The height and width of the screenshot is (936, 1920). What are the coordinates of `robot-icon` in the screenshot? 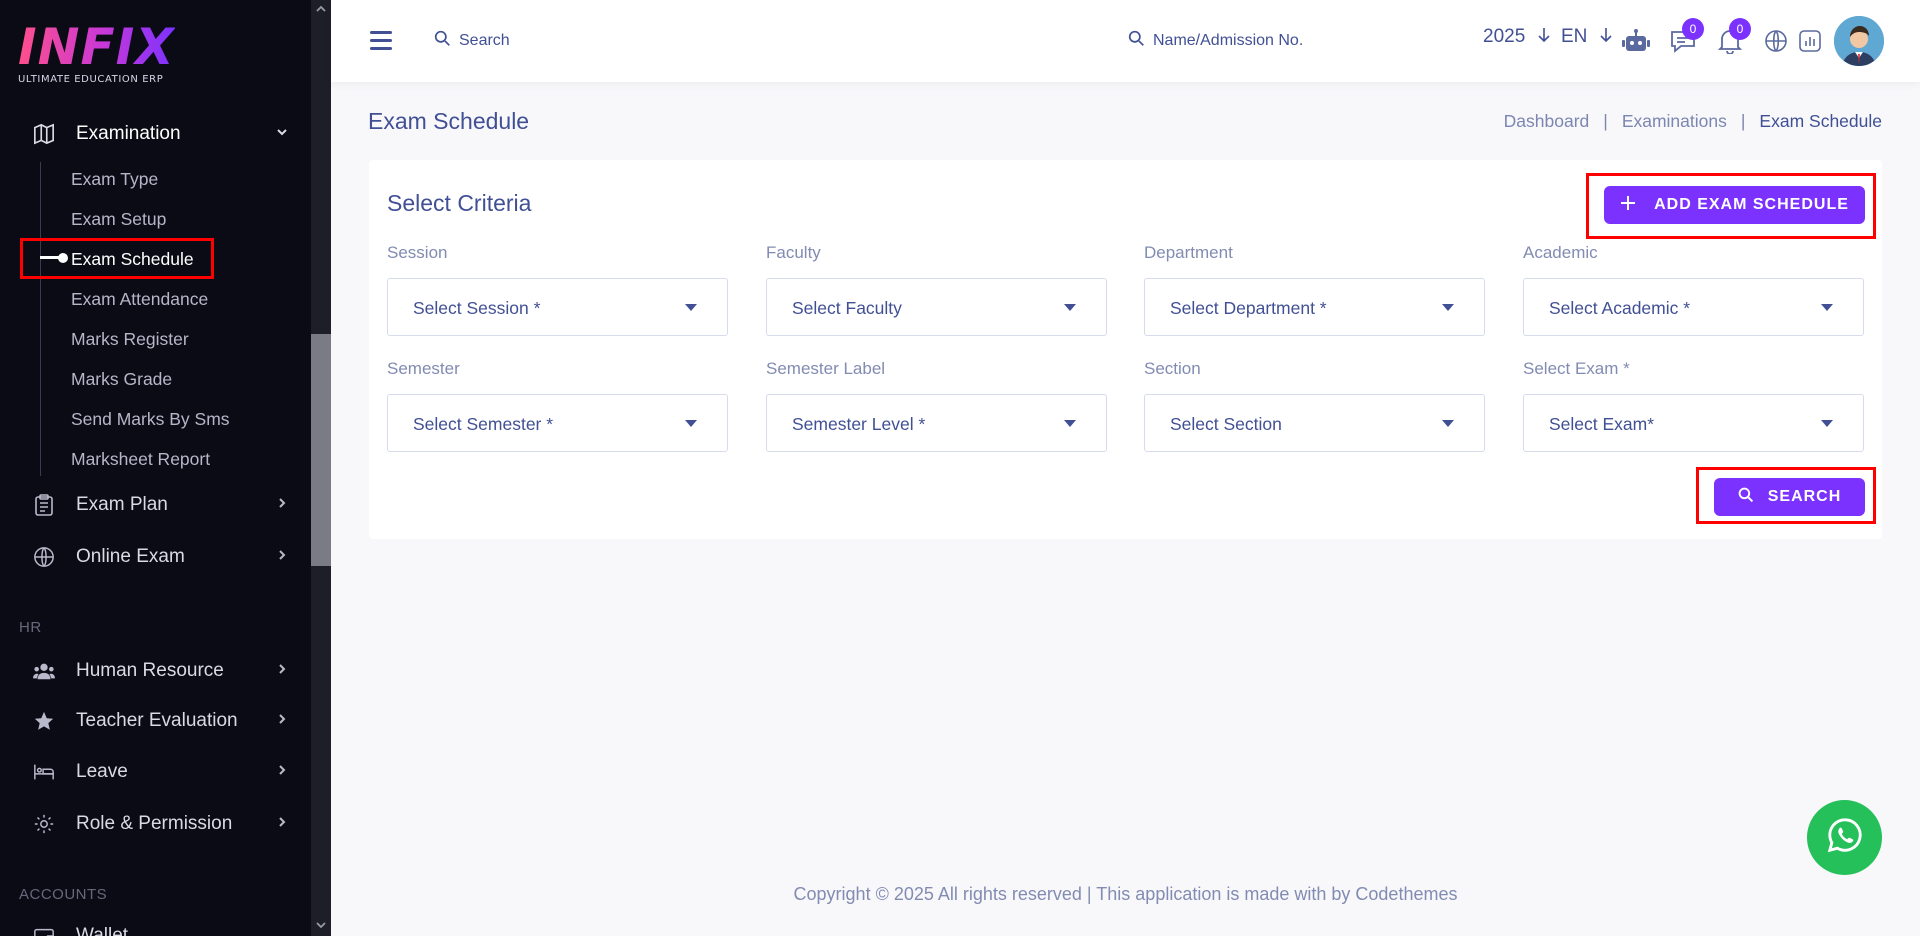 It's located at (1636, 41).